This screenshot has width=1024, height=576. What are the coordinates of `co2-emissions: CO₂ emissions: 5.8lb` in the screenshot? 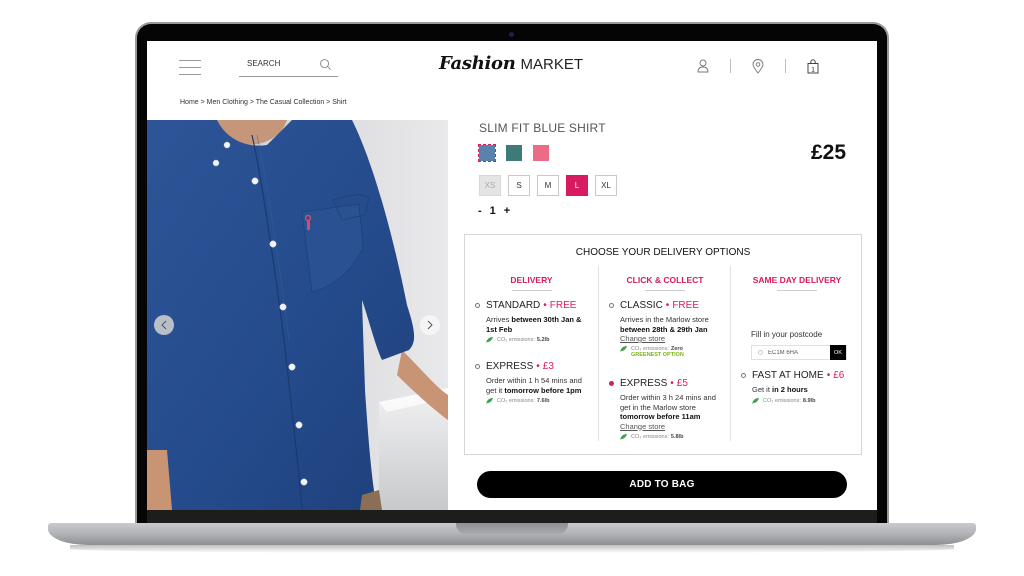 It's located at (673, 436).